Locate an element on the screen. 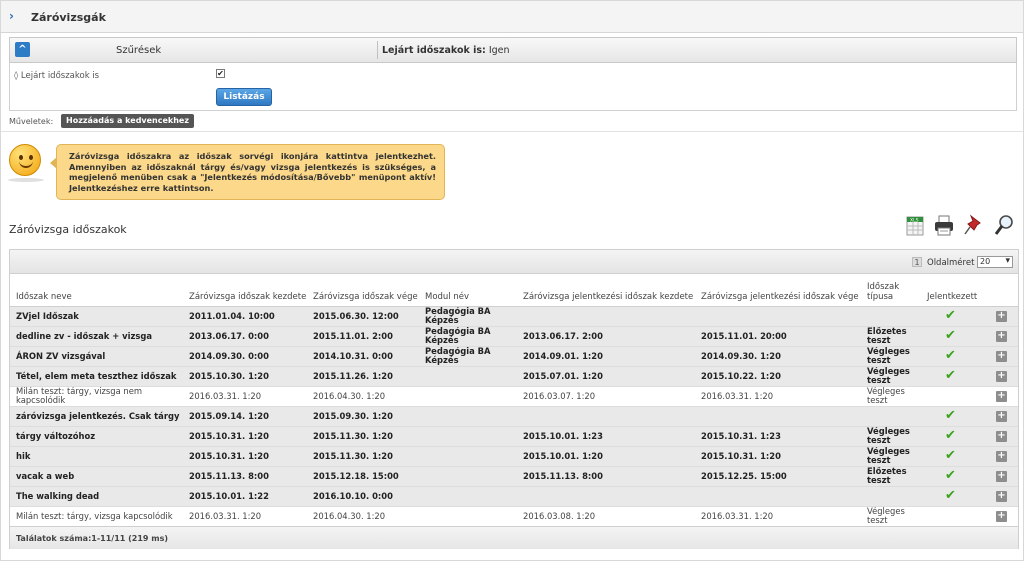  page-size-select: 20 is located at coordinates (995, 262).